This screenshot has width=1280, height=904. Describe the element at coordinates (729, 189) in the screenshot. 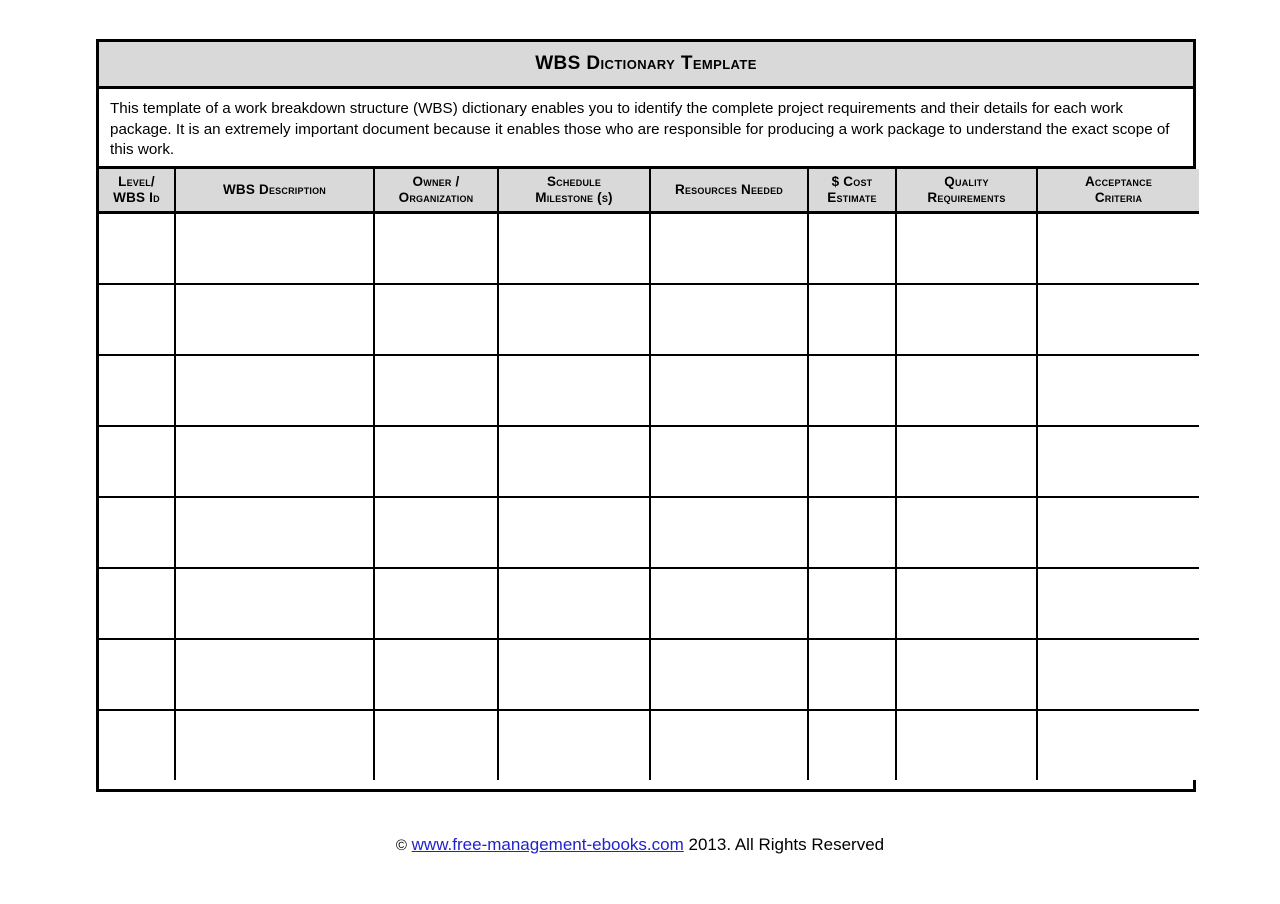

I see `column-header-line1: Resources Needed` at that location.